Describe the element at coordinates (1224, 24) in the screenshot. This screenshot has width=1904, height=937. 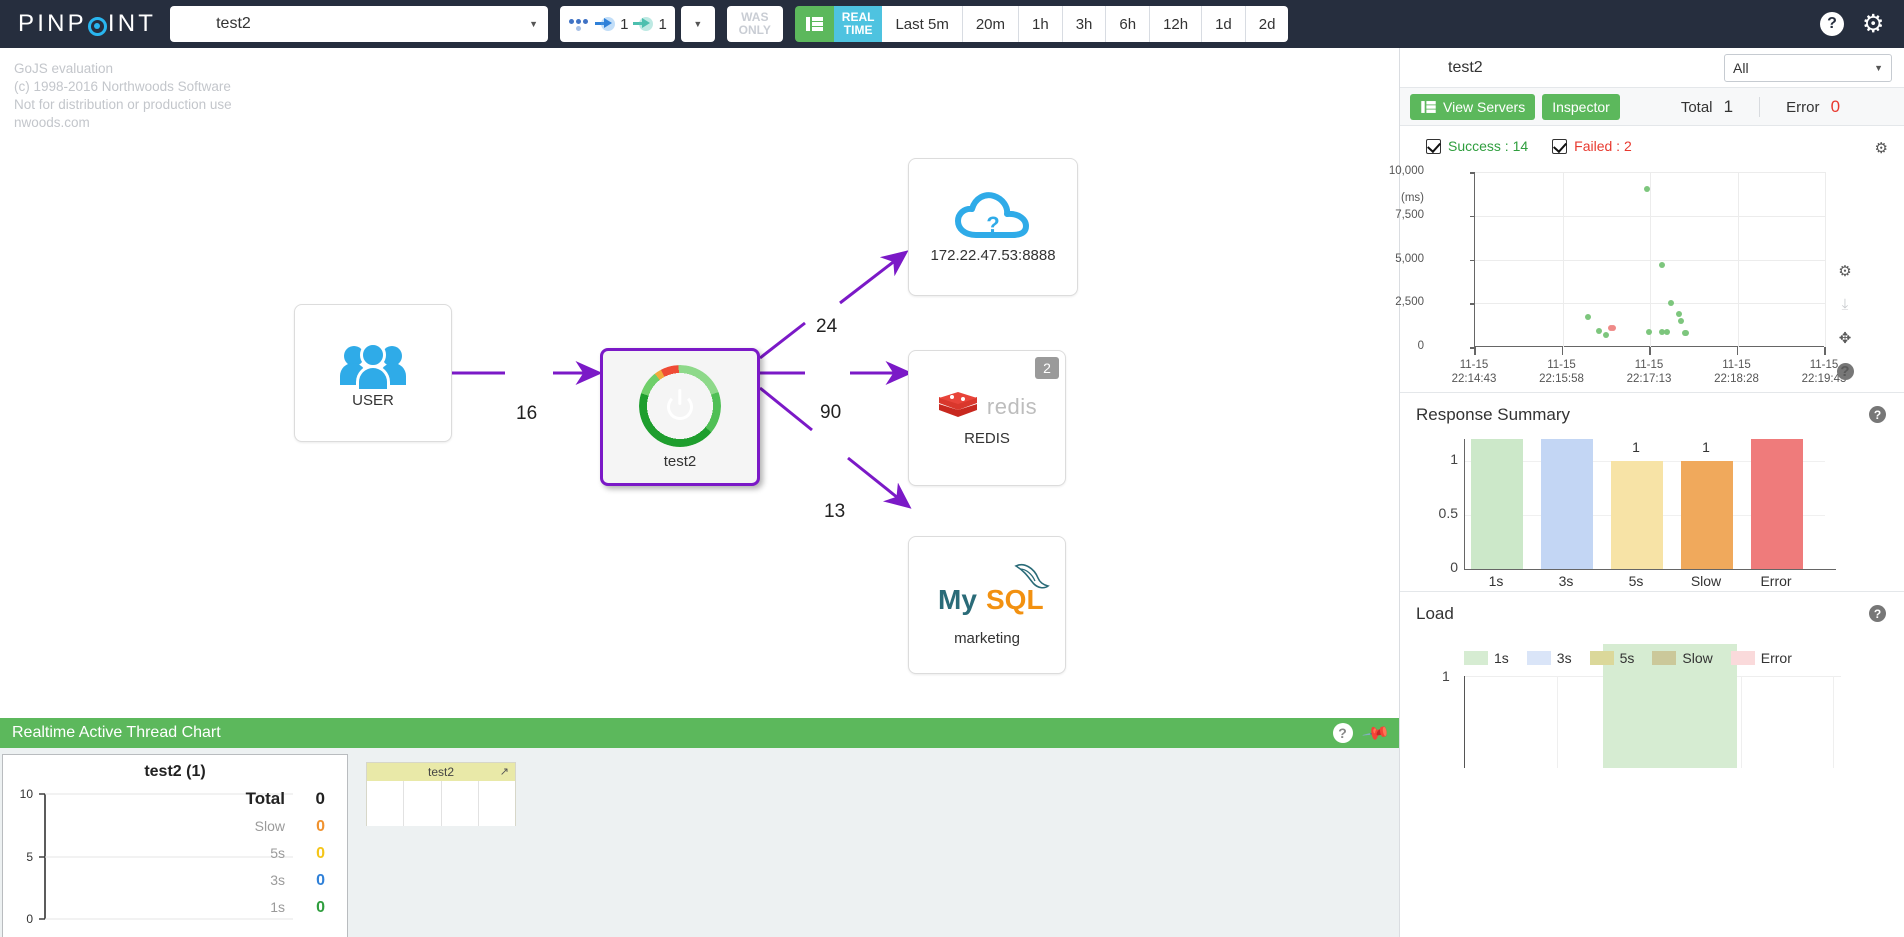
I see `time-range-1d: 1d` at that location.